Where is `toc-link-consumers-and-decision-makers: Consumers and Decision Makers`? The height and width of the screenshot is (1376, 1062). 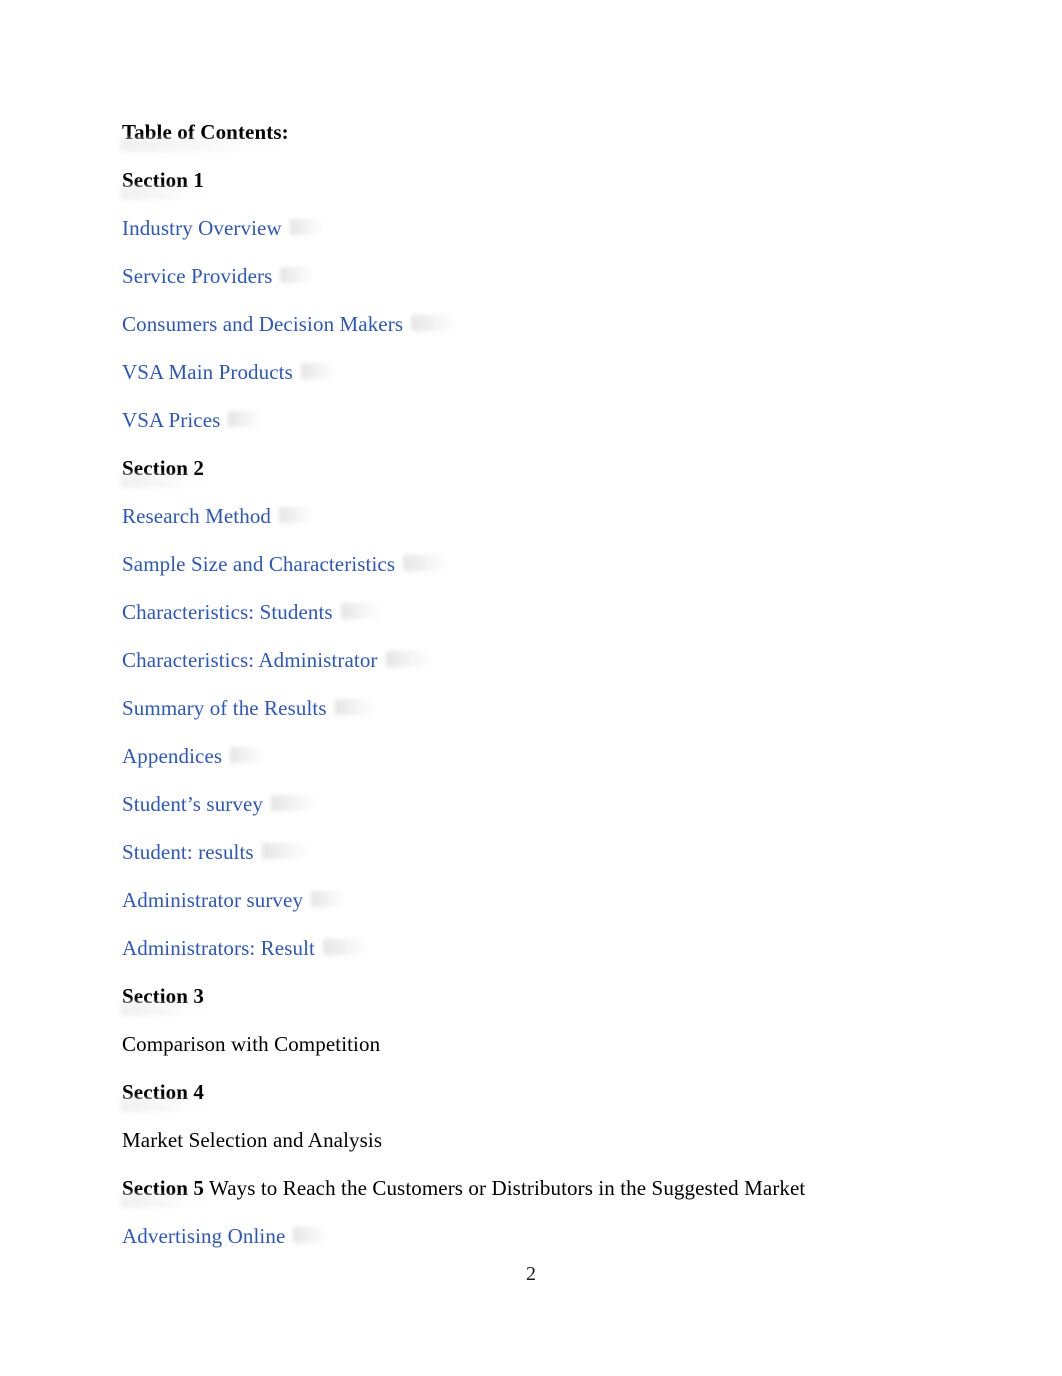 toc-link-consumers-and-decision-makers: Consumers and Decision Makers is located at coordinates (262, 324).